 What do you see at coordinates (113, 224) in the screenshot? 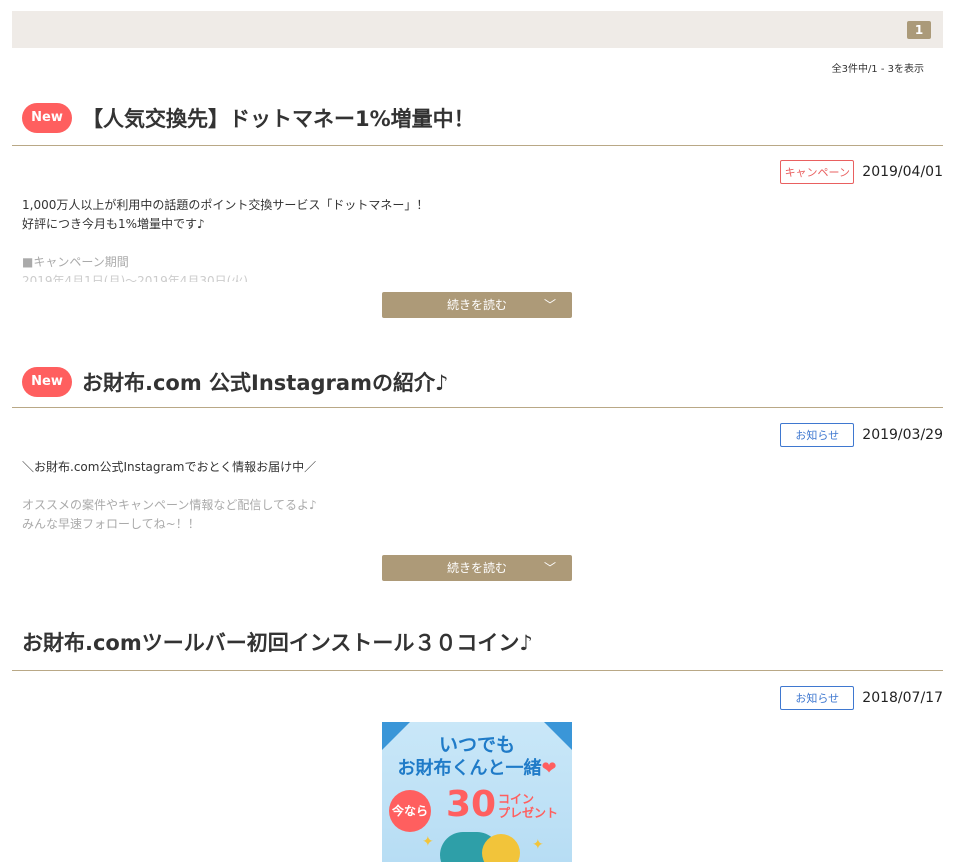
I see `body-line: 好評につき今月も1%増量中です♪` at bounding box center [113, 224].